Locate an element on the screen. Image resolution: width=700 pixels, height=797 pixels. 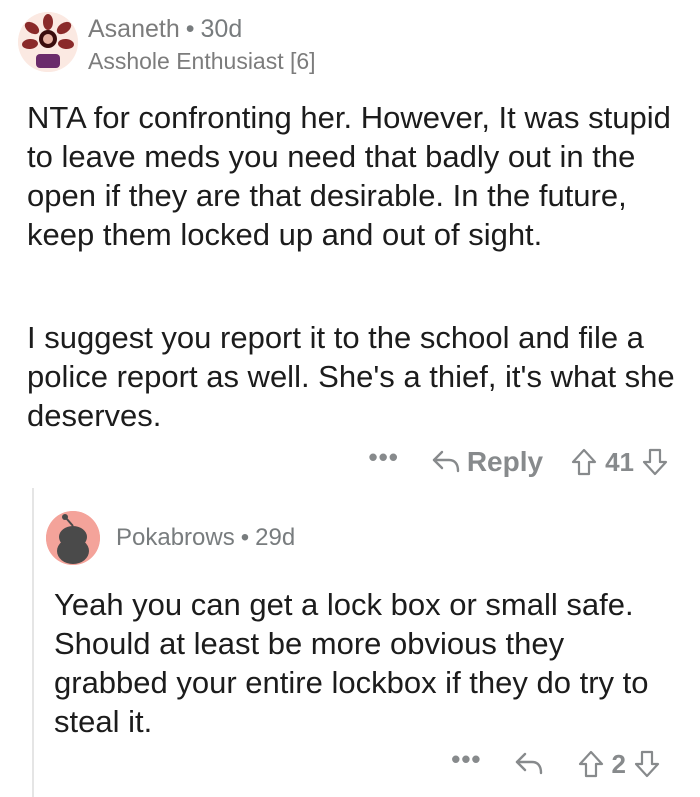
comment-meta: Asaneth • 30d Asshole Enthusiast [6] is located at coordinates (202, 45).